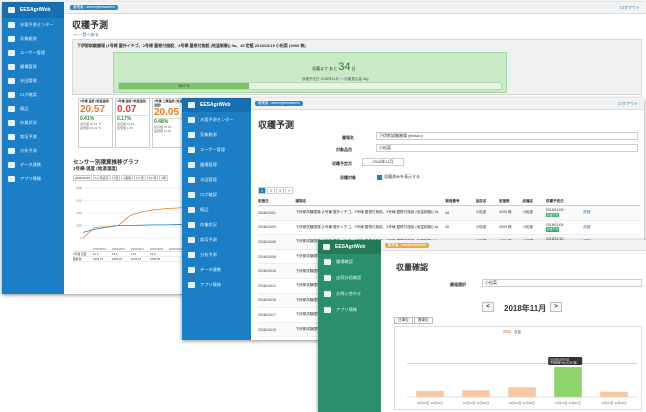 The width and height of the screenshot is (646, 412). I want to click on legend-swatch, so click(507, 331).